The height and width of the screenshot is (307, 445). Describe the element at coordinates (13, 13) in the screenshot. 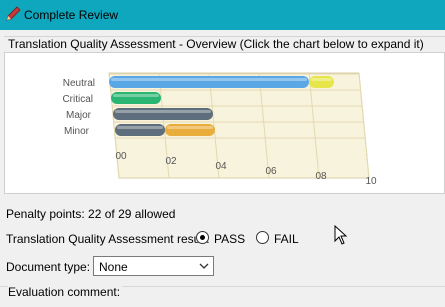

I see `pencil-icon` at that location.